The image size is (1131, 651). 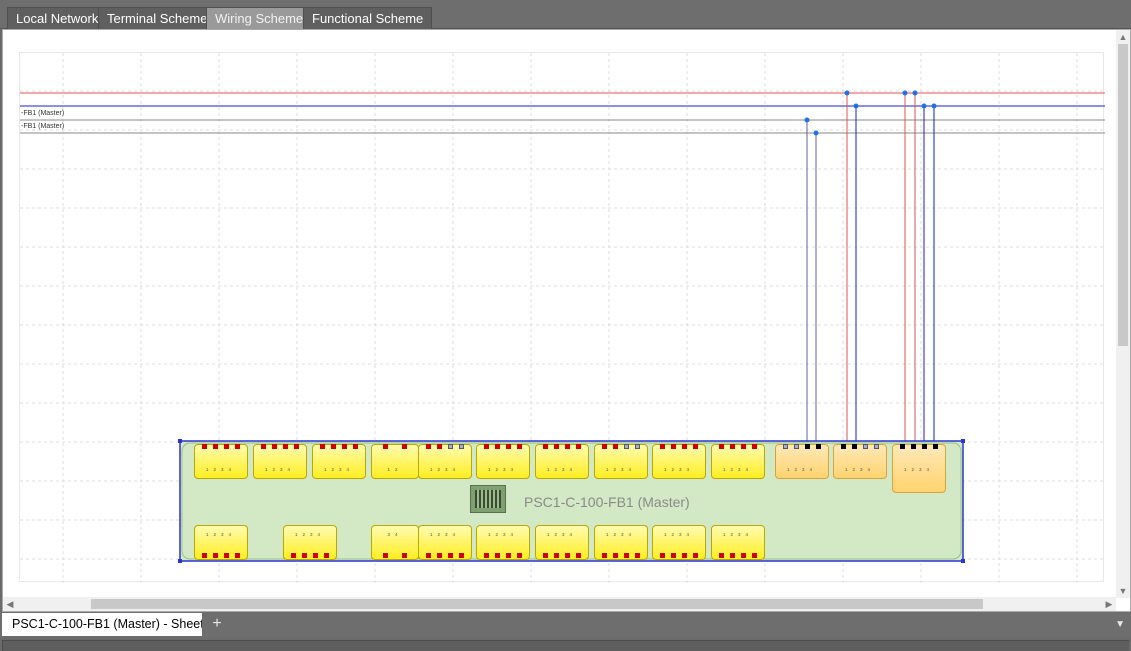 What do you see at coordinates (1123, 195) in the screenshot?
I see `vertical-scroll-thumb` at bounding box center [1123, 195].